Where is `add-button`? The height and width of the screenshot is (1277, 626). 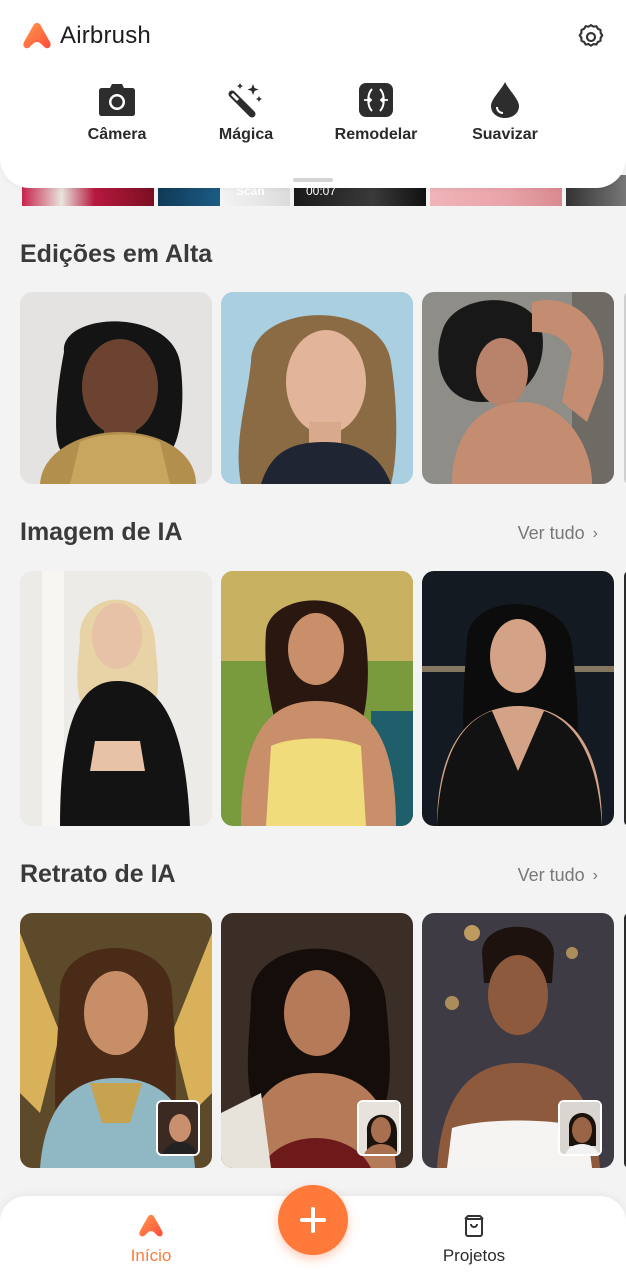 add-button is located at coordinates (313, 1220).